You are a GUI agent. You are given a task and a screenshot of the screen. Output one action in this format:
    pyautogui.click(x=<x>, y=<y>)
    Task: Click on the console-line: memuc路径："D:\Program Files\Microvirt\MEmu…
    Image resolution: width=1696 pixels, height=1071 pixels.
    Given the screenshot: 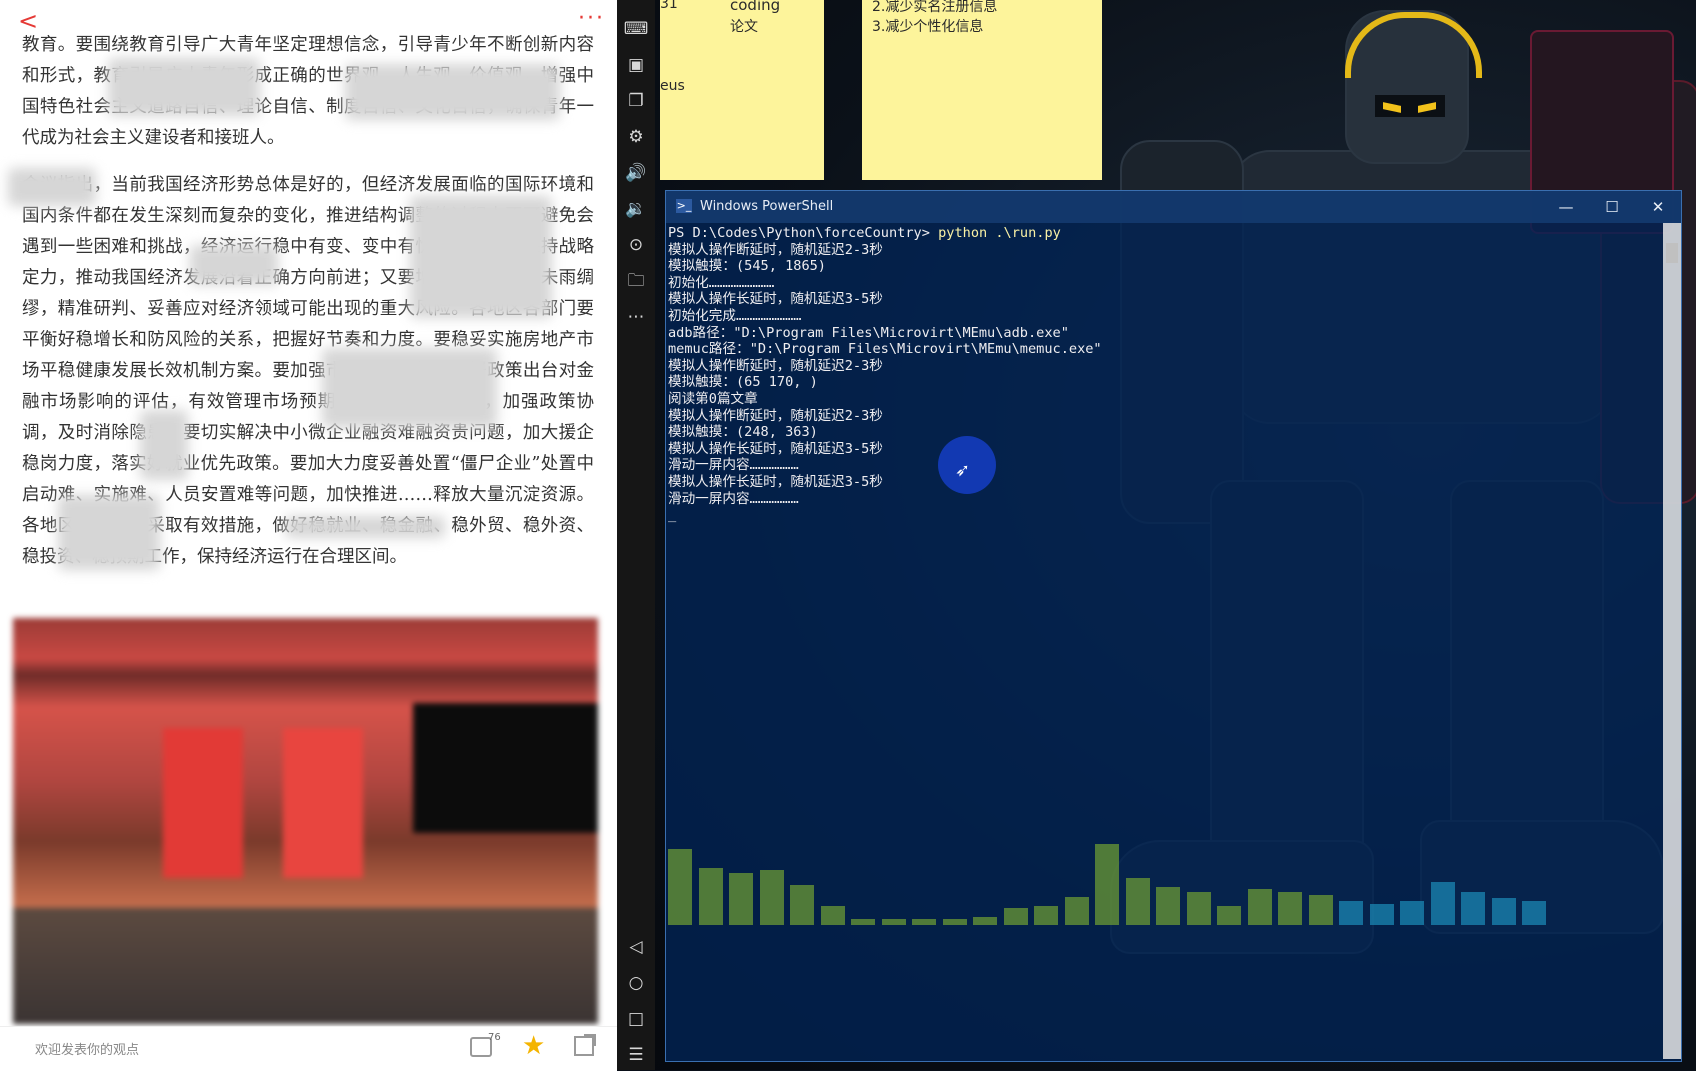 What is the action you would take?
    pyautogui.click(x=885, y=349)
    